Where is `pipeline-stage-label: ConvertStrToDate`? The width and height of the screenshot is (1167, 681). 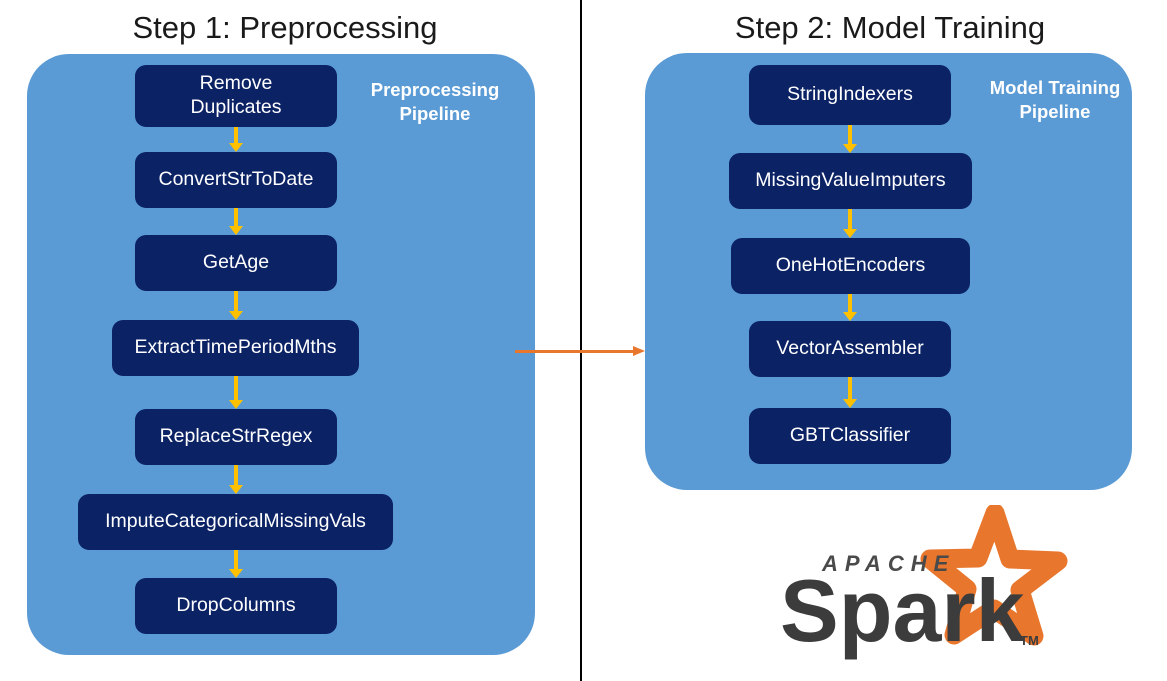
pipeline-stage-label: ConvertStrToDate is located at coordinates (236, 179).